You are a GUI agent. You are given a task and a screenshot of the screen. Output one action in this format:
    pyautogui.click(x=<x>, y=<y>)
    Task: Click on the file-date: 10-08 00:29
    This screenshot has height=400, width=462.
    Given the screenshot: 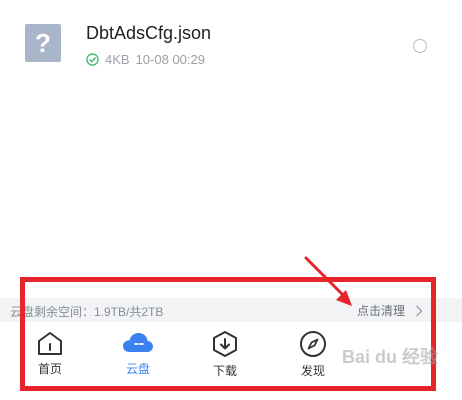 What is the action you would take?
    pyautogui.click(x=170, y=59)
    